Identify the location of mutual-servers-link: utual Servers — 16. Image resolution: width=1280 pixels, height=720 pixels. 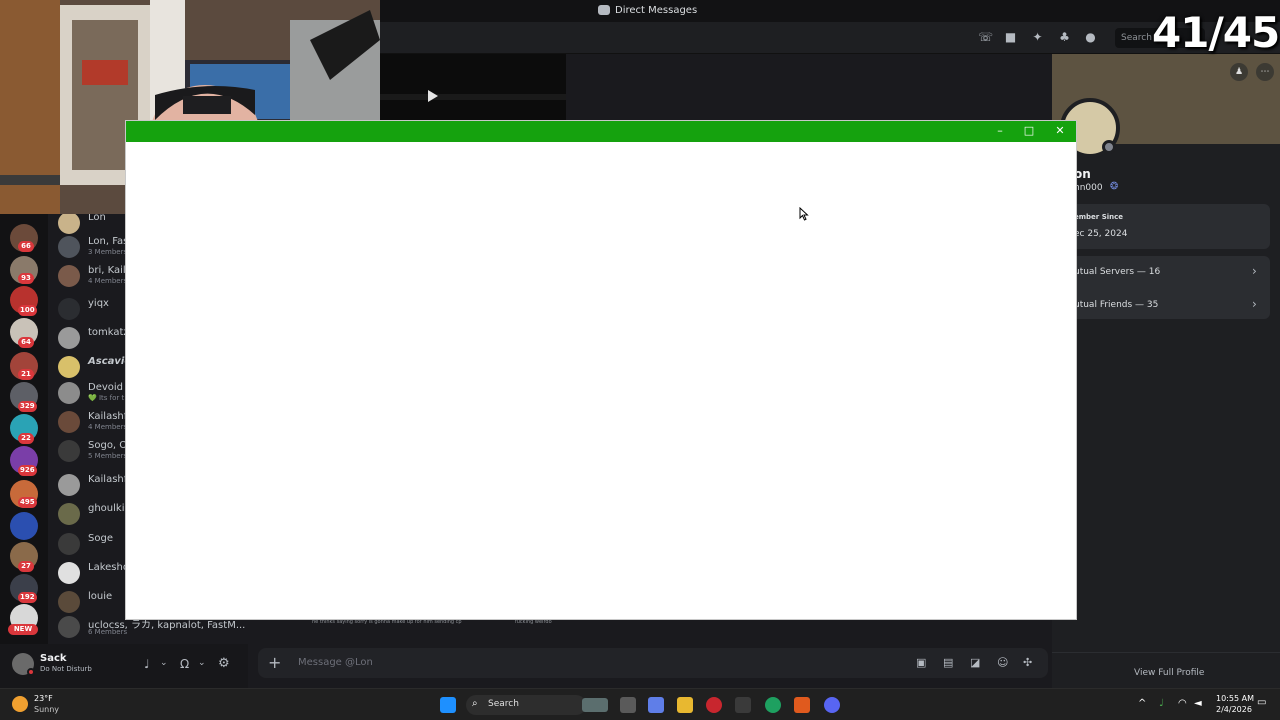
(1117, 272).